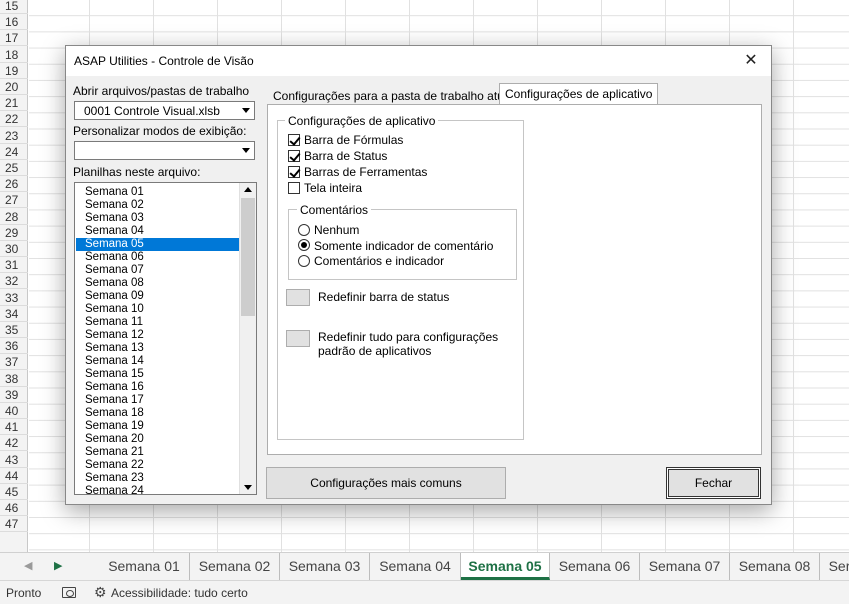 The width and height of the screenshot is (849, 604). I want to click on list-item: Semana 08, so click(157, 283).